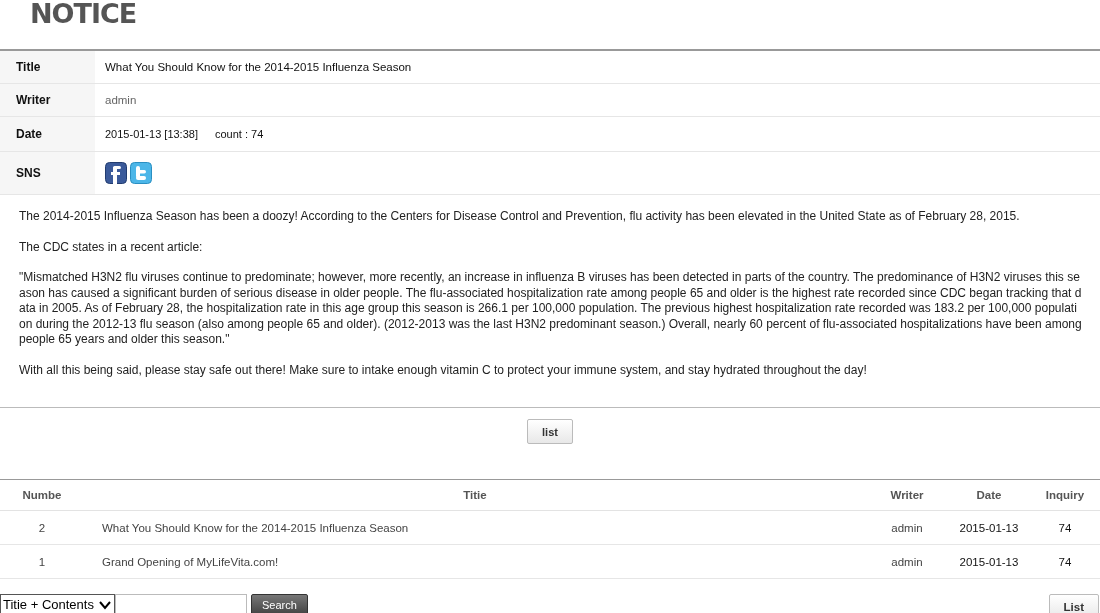 The width and height of the screenshot is (1100, 613). Describe the element at coordinates (989, 495) in the screenshot. I see `column-header: Date` at that location.